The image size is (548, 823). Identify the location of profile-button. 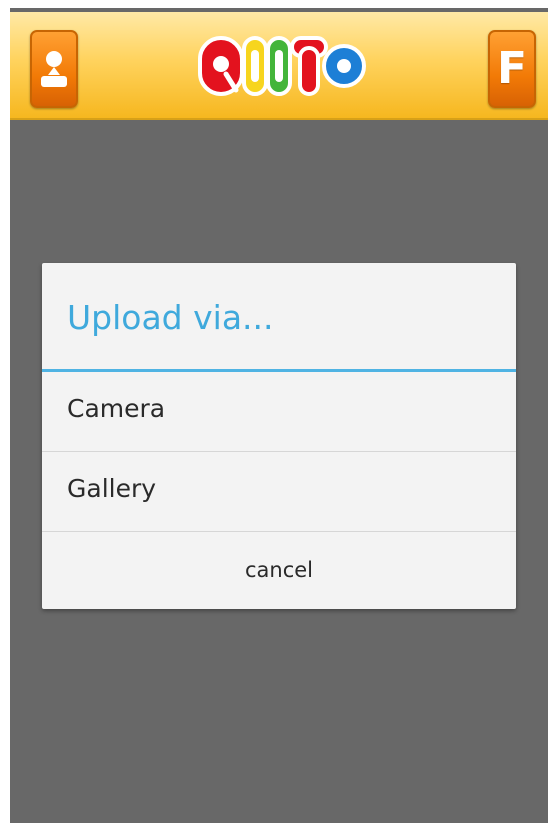
(54, 69).